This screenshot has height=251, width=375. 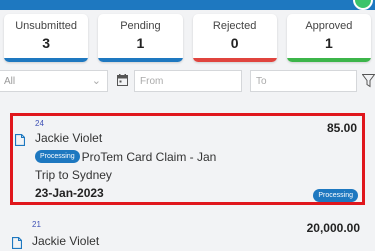 What do you see at coordinates (234, 43) in the screenshot?
I see `card-count: 0` at bounding box center [234, 43].